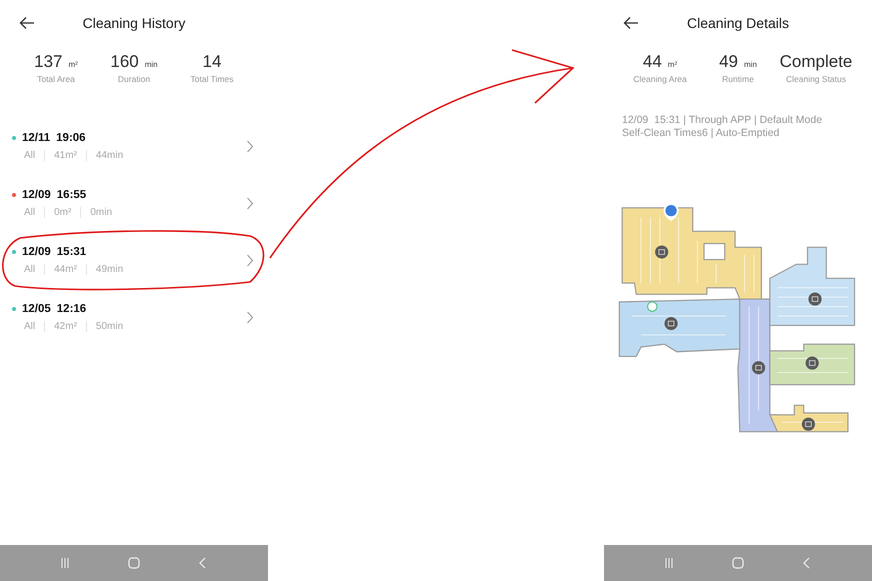  What do you see at coordinates (109, 326) in the screenshot?
I see `record-duration: 50min` at bounding box center [109, 326].